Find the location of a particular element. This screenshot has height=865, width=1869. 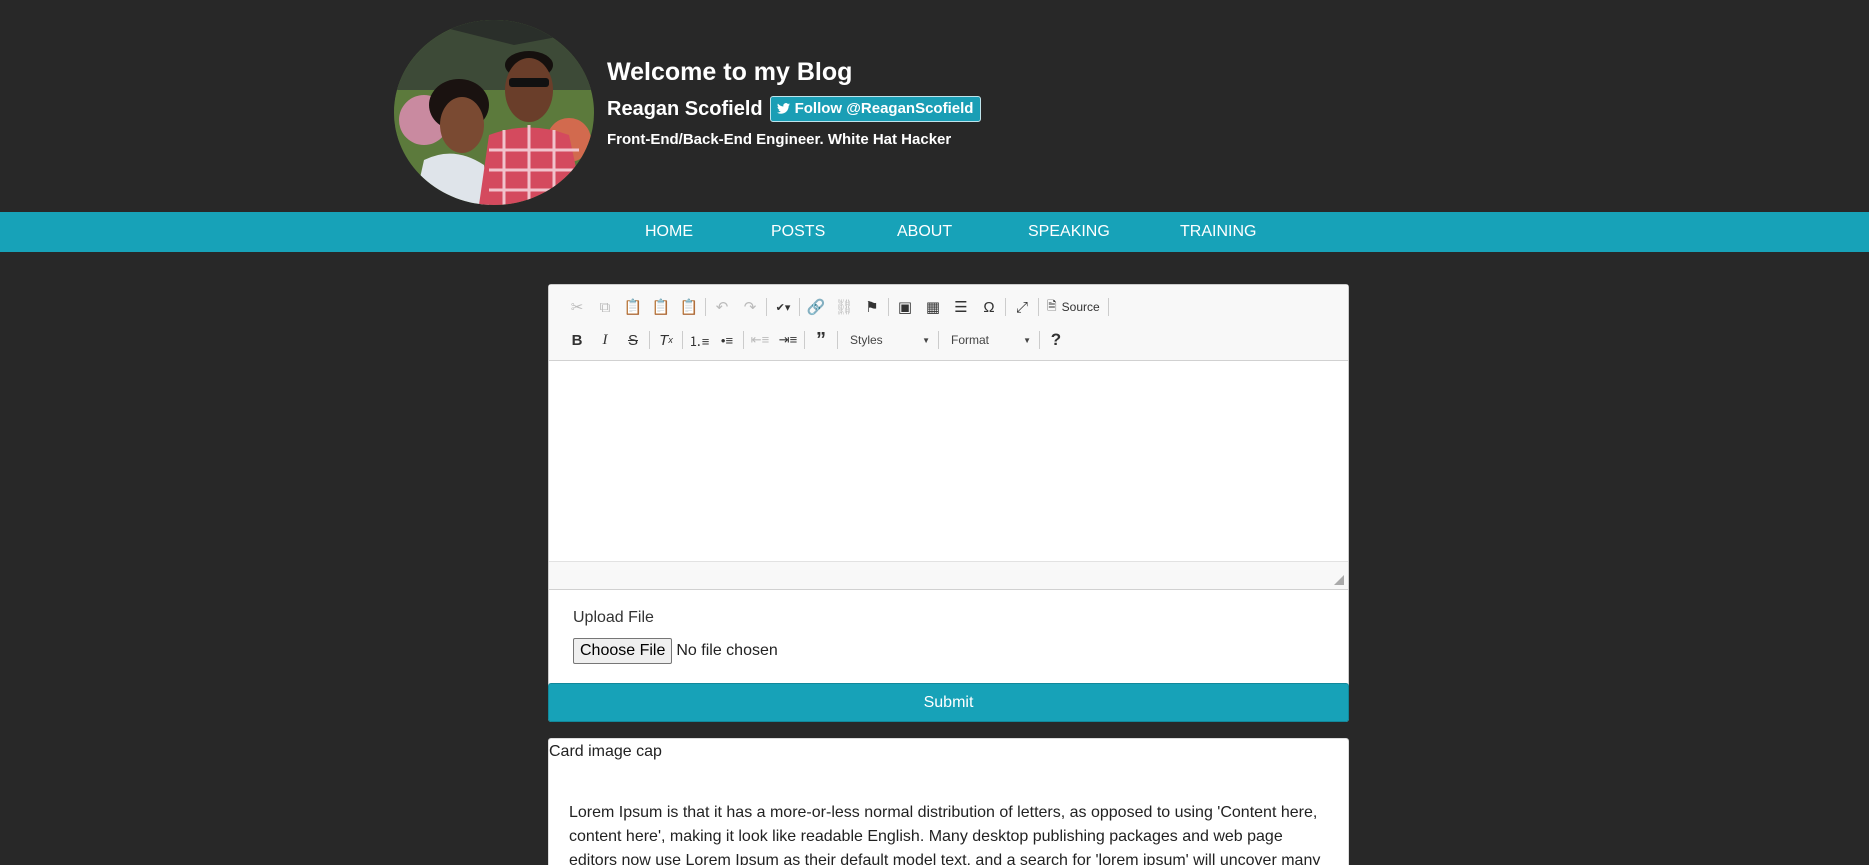

unlink-icon: ⛓ is located at coordinates (844, 307).